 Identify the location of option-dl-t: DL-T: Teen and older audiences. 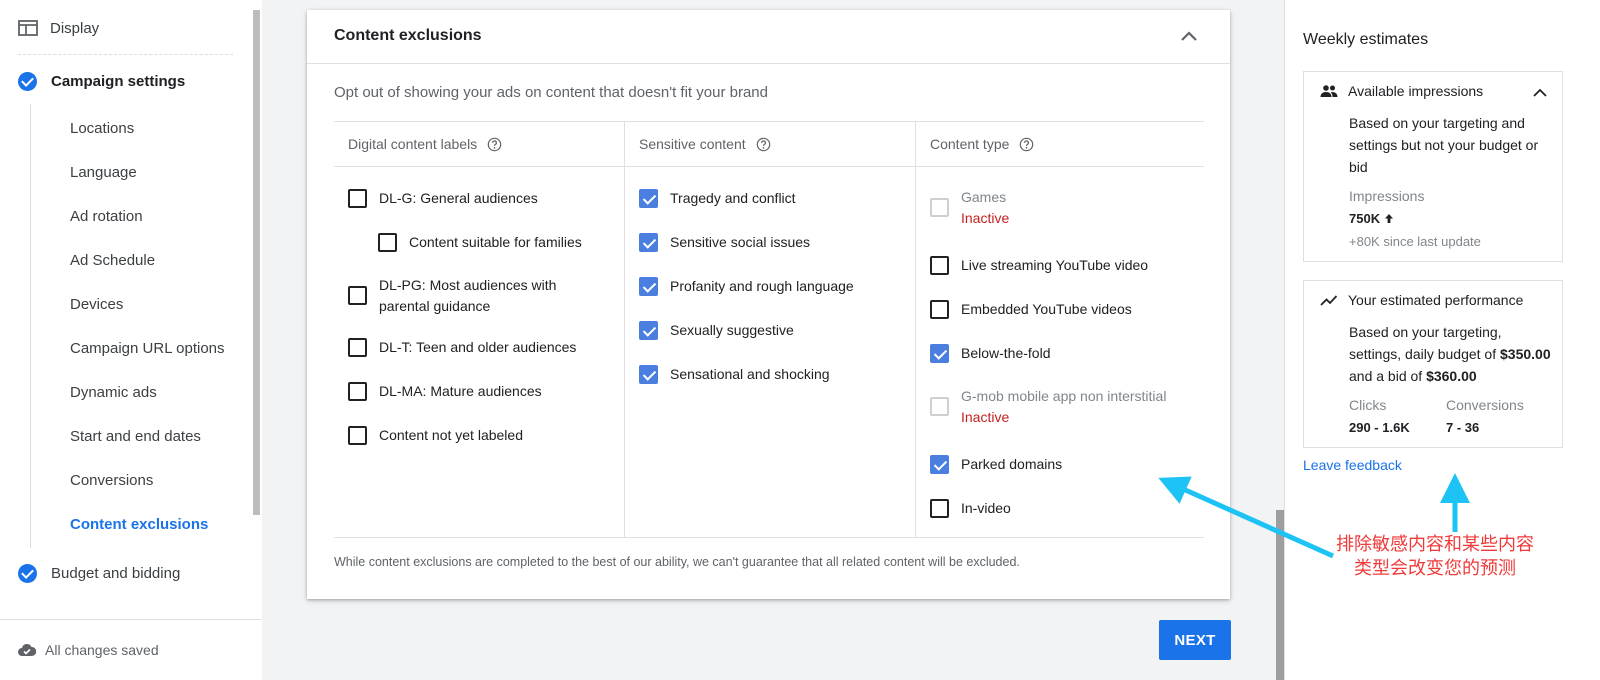
(462, 347).